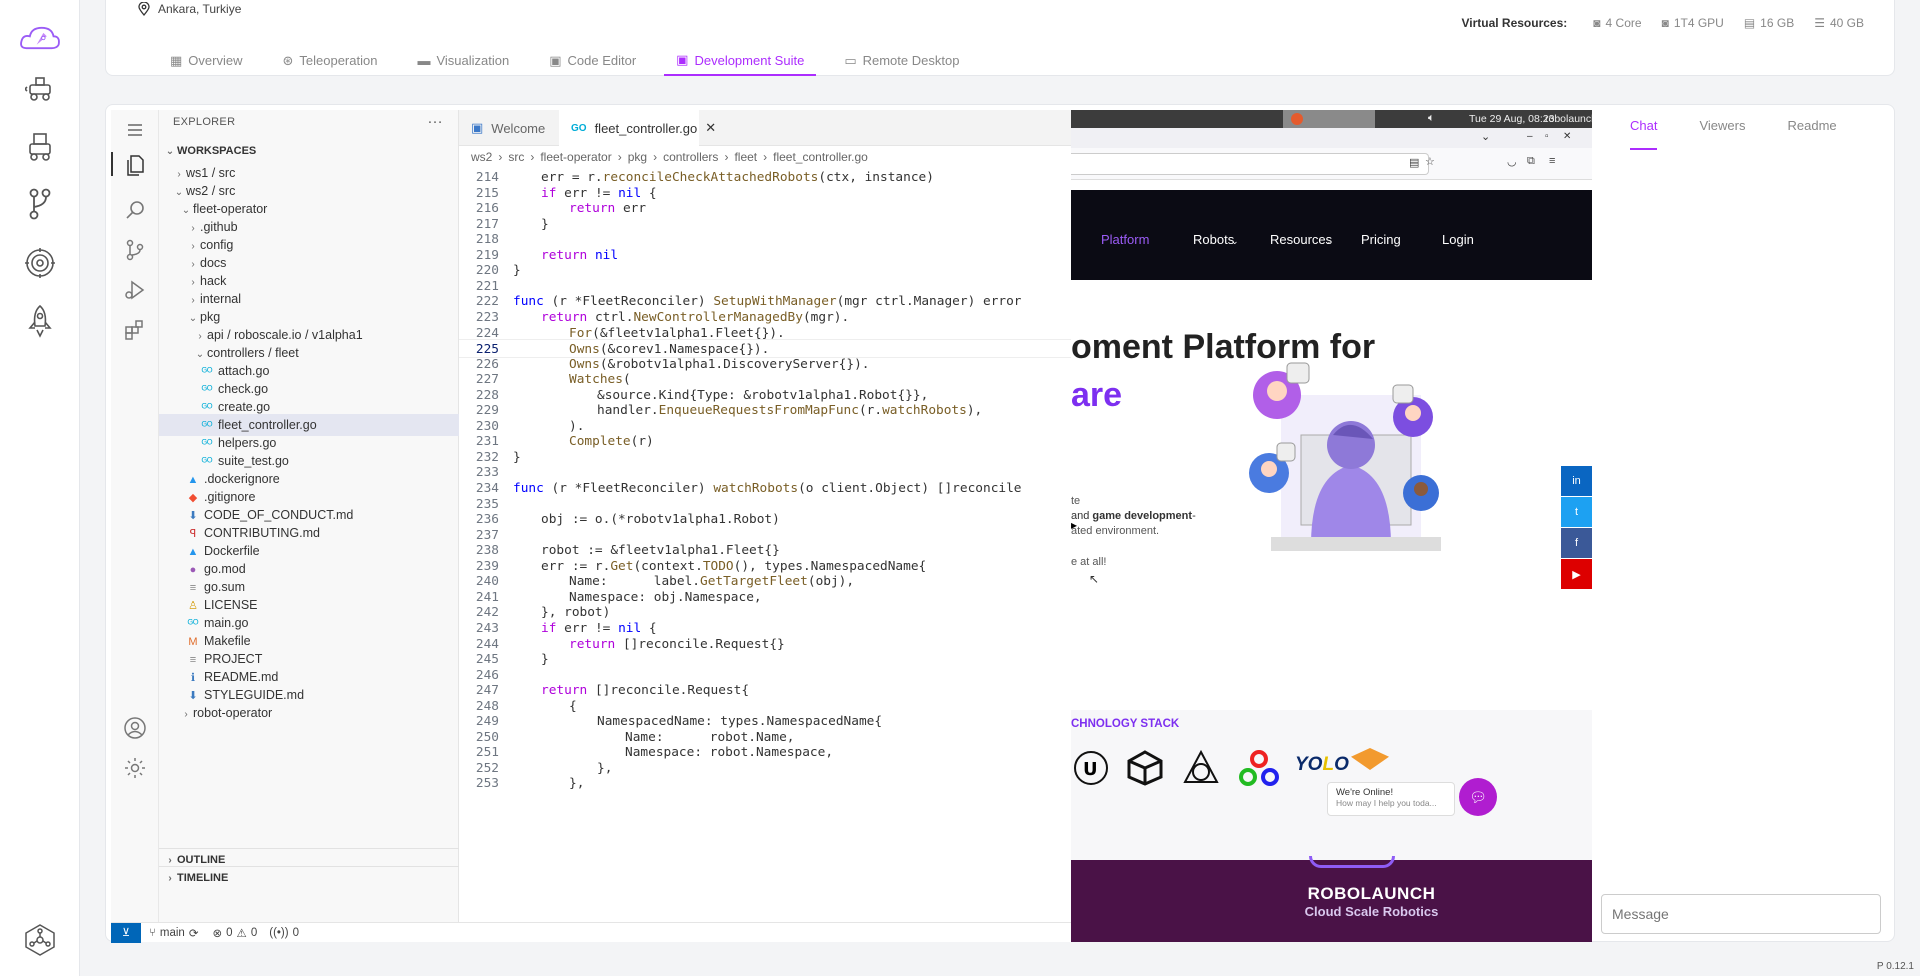  What do you see at coordinates (206, 61) in the screenshot?
I see `tab-overview: ▦ Overview` at bounding box center [206, 61].